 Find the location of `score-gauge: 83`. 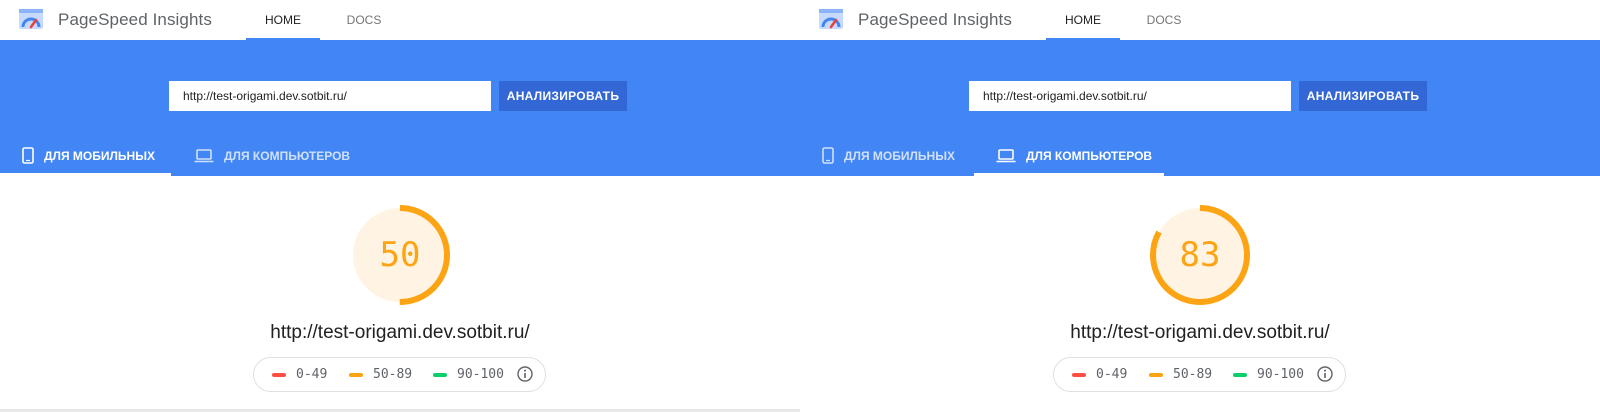

score-gauge: 83 is located at coordinates (1200, 255).